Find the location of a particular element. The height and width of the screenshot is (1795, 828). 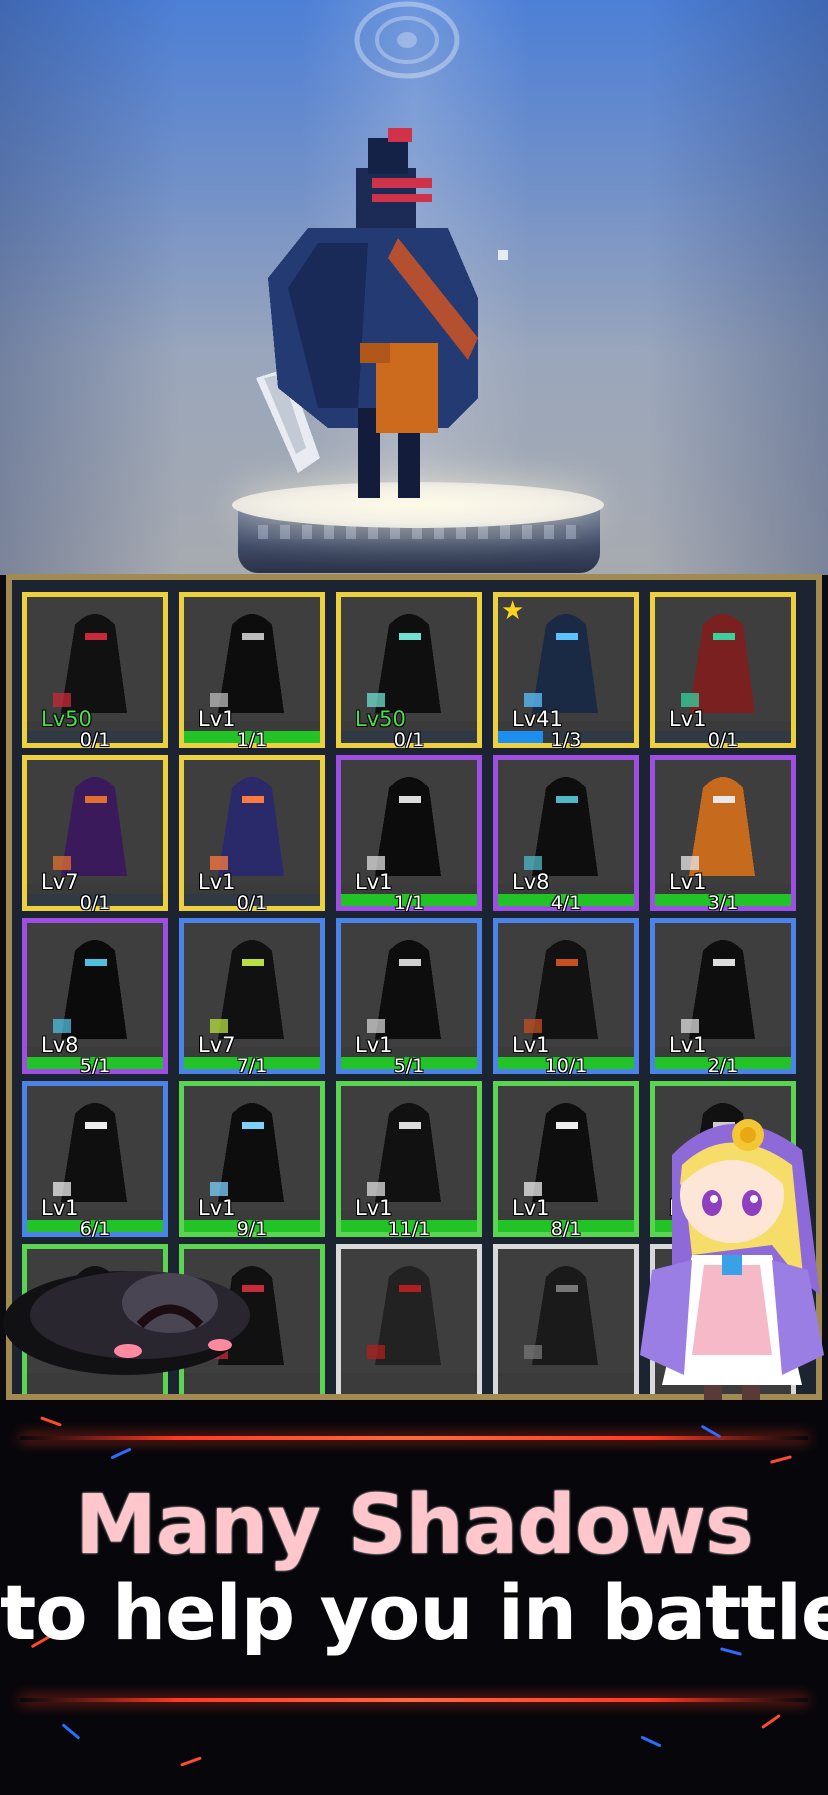

shard-count-label: 8/1 is located at coordinates (566, 1229).